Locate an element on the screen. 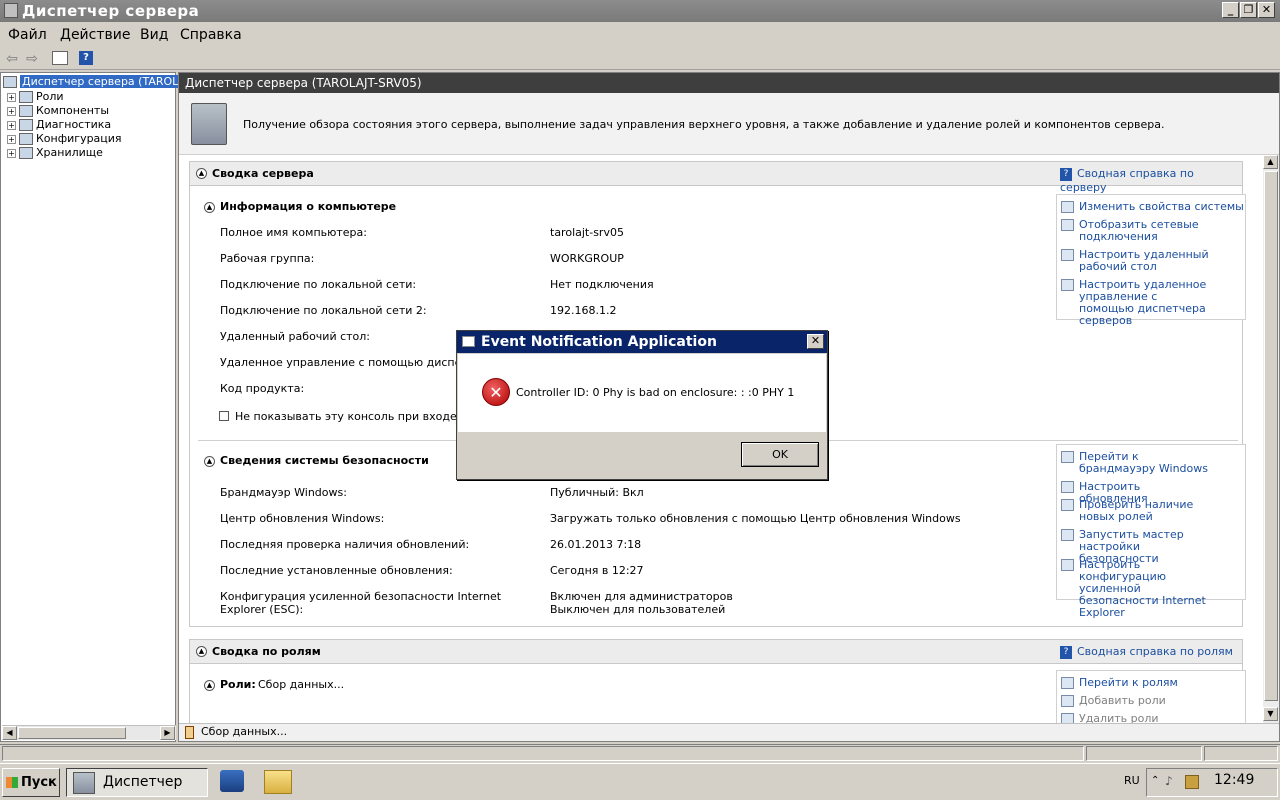 This screenshot has height=800, width=1280. menu-action: Действие is located at coordinates (95, 35).